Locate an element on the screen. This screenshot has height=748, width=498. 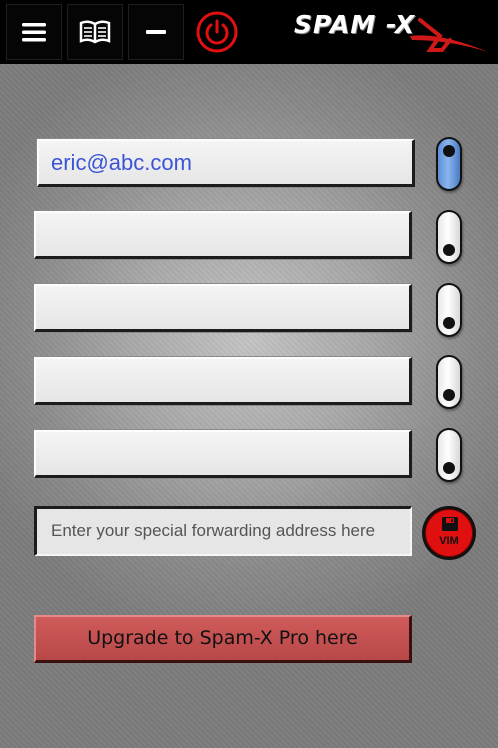
brand-name: SPAM -X is located at coordinates (355, 24).